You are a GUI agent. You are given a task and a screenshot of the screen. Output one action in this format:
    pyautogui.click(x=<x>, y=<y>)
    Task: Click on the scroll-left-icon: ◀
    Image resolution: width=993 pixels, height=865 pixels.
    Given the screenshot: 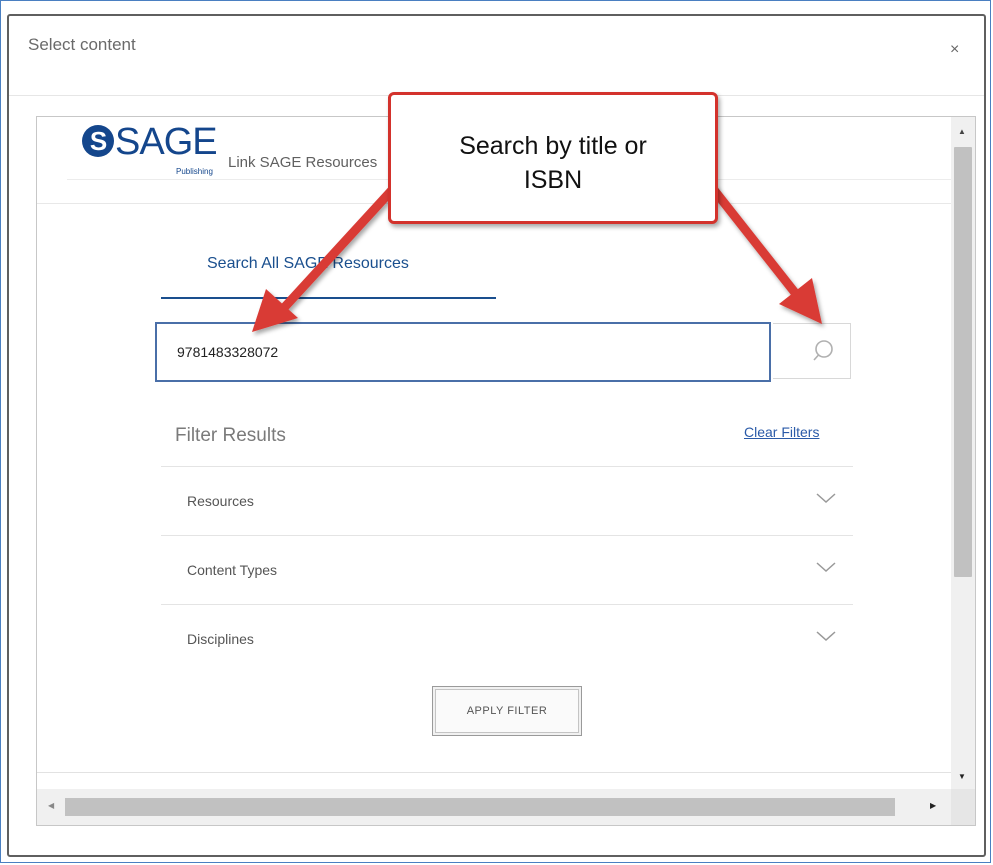 What is the action you would take?
    pyautogui.click(x=51, y=805)
    